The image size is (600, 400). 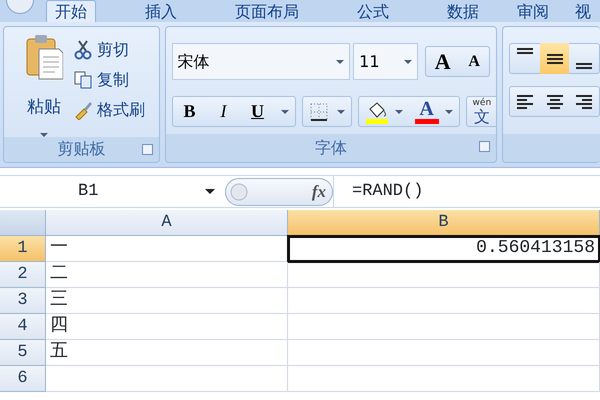 I want to click on align-bottom-icon, so click(x=584, y=66).